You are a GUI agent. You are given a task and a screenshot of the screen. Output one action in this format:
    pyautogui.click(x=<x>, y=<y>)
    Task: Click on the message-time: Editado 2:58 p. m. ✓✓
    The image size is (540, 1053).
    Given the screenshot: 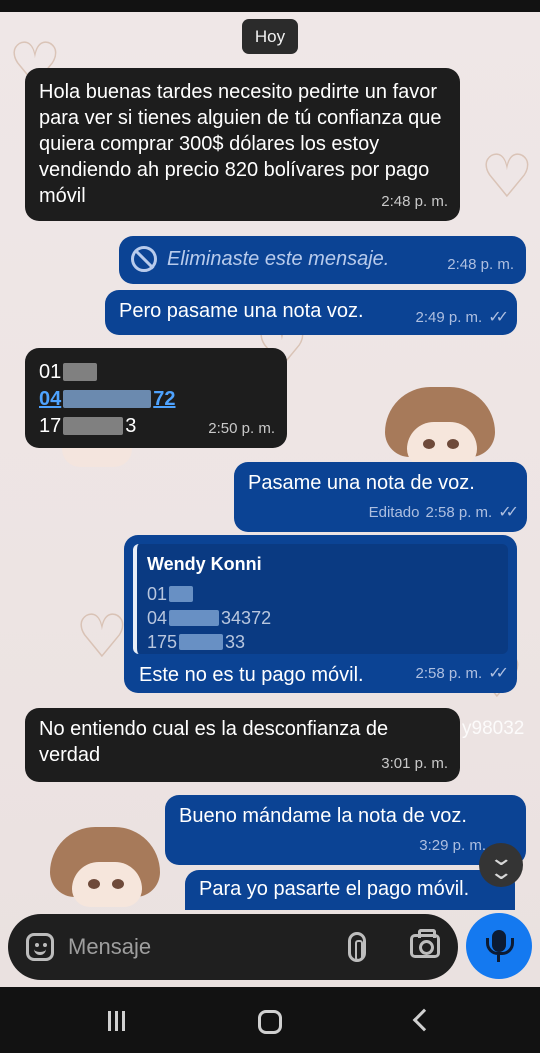 What is the action you would take?
    pyautogui.click(x=443, y=513)
    